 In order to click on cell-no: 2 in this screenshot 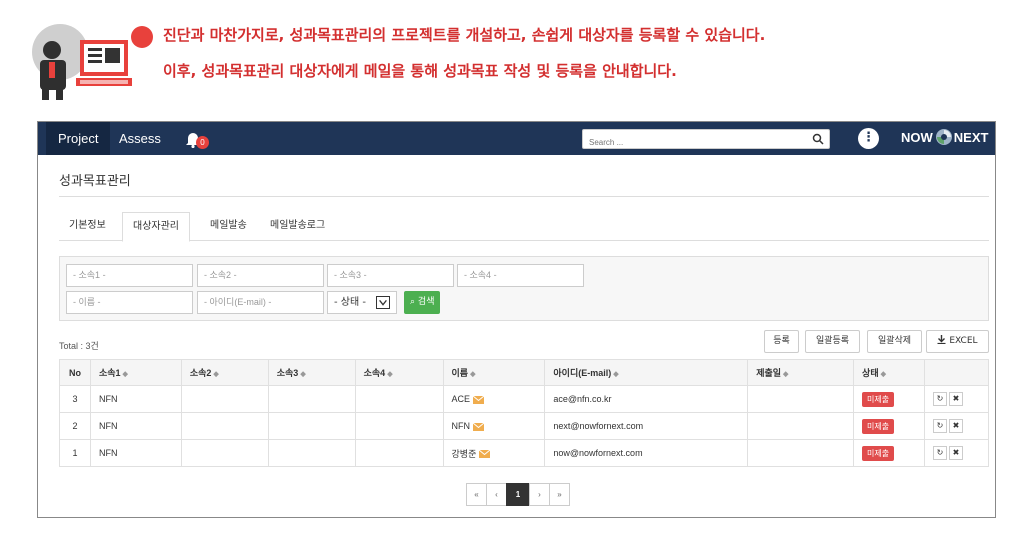, I will do `click(75, 426)`.